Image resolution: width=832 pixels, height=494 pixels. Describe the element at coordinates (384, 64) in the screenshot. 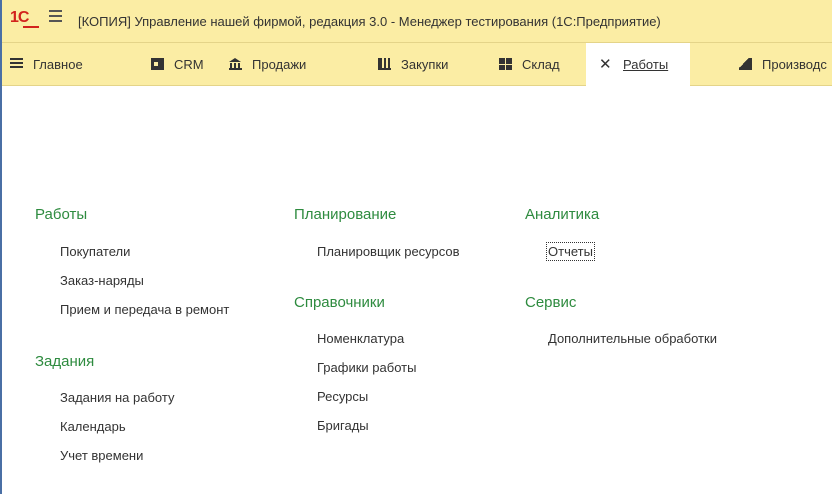

I see `cart-icon` at that location.